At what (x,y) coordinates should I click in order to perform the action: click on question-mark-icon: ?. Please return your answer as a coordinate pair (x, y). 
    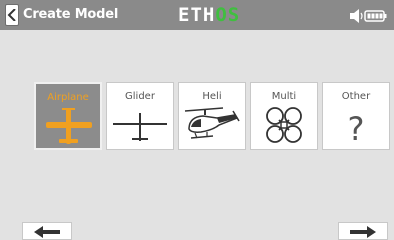
    Looking at the image, I should click on (356, 127).